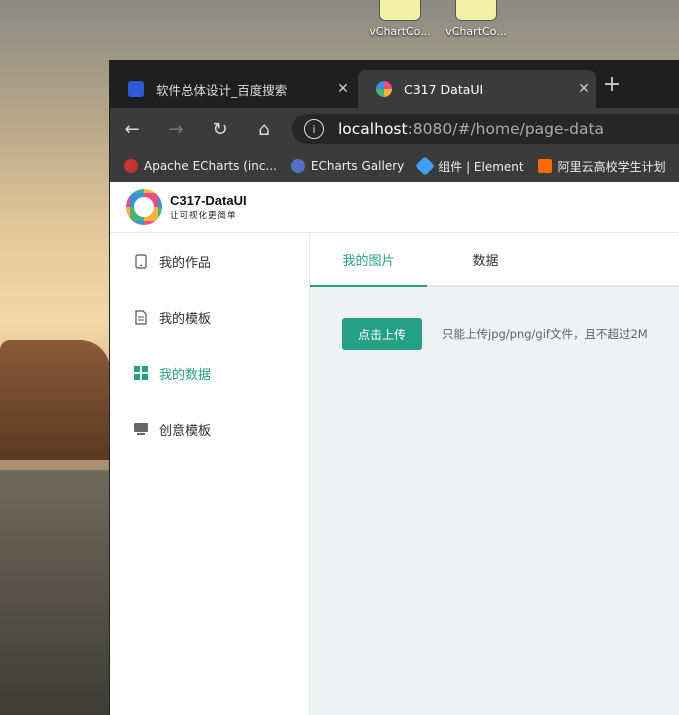 This screenshot has width=679, height=715. What do you see at coordinates (357, 166) in the screenshot?
I see `bookmark-label: ECharts Gallery` at bounding box center [357, 166].